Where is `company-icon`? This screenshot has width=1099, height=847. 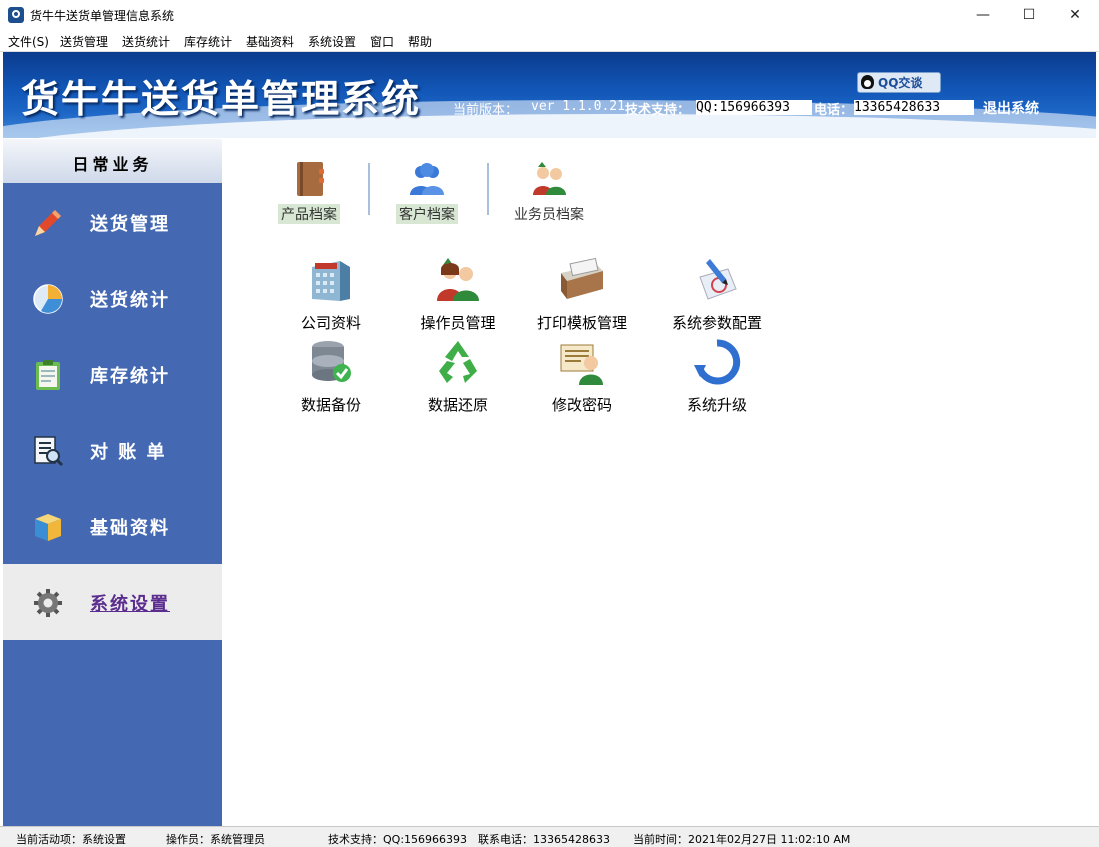 company-icon is located at coordinates (331, 281).